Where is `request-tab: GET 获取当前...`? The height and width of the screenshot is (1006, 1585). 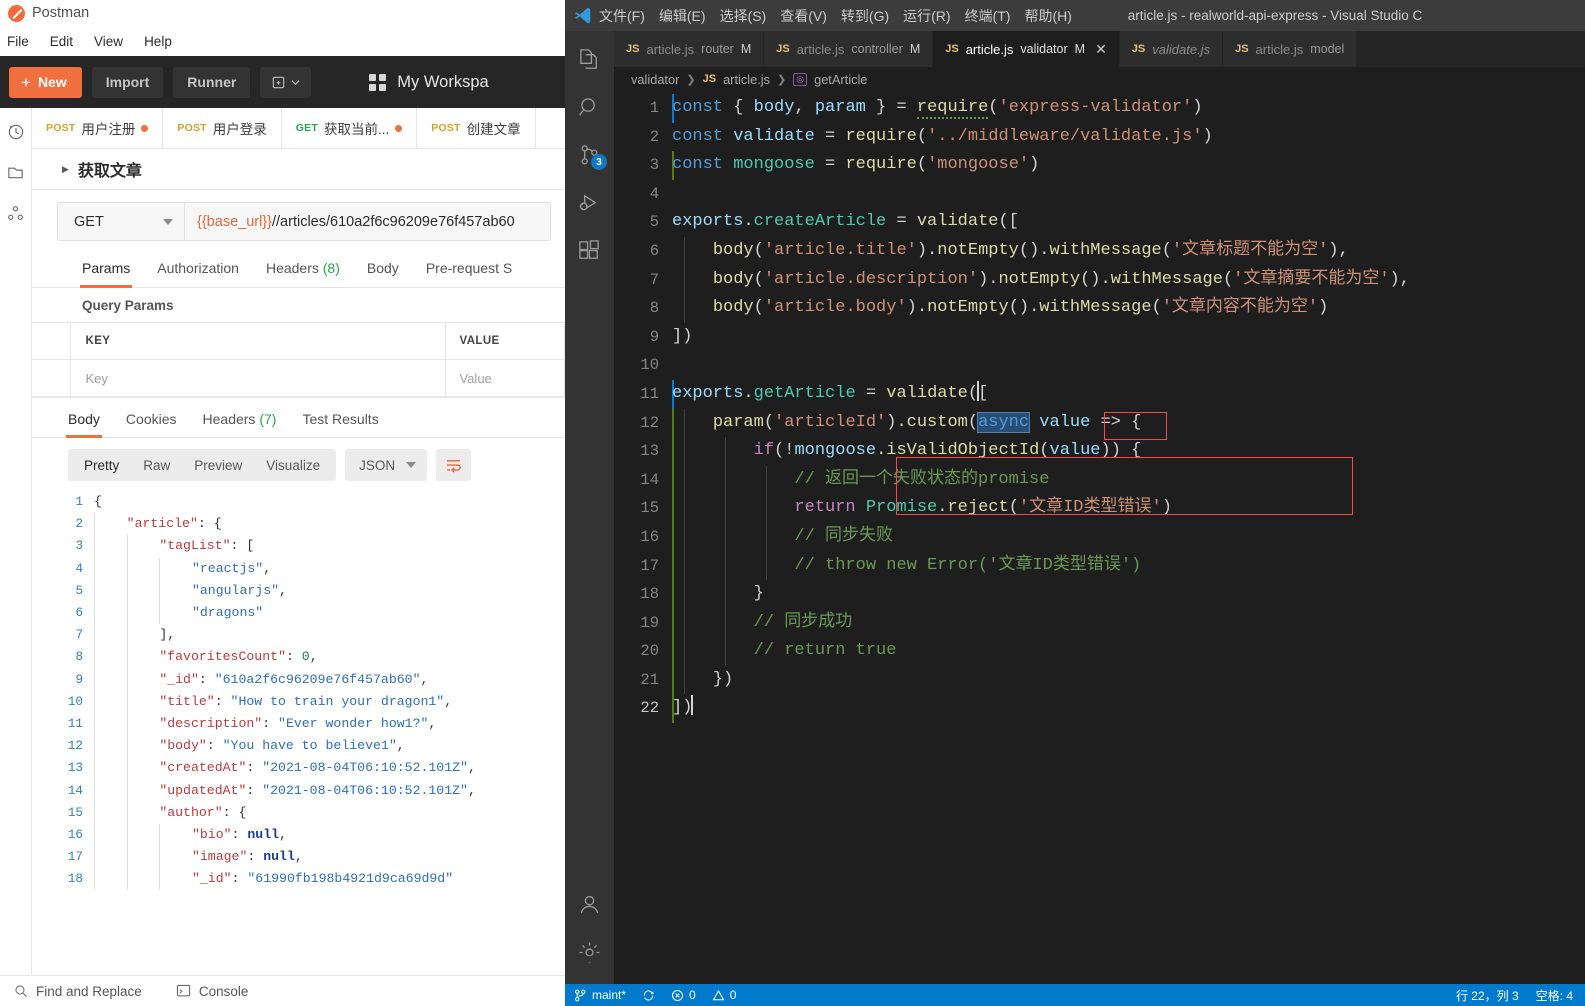 request-tab: GET 获取当前... is located at coordinates (349, 128).